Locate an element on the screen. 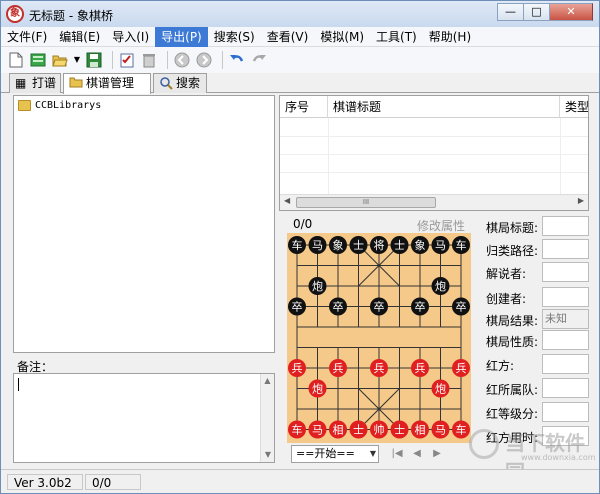  grid-line is located at coordinates (434, 136).